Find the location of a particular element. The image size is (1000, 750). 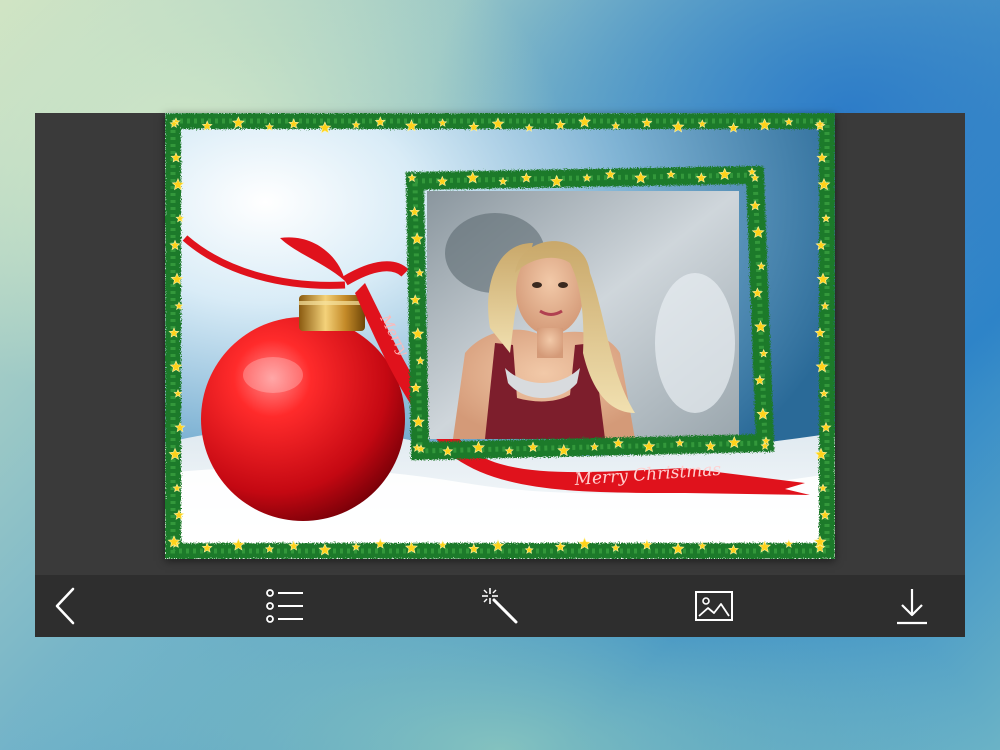

save-button: Save is located at coordinates (912, 606).